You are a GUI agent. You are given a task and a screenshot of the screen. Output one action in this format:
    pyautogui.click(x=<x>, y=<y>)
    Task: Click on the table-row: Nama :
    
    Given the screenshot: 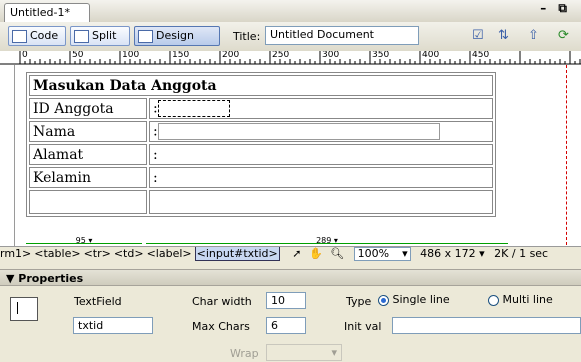 What is the action you would take?
    pyautogui.click(x=261, y=131)
    